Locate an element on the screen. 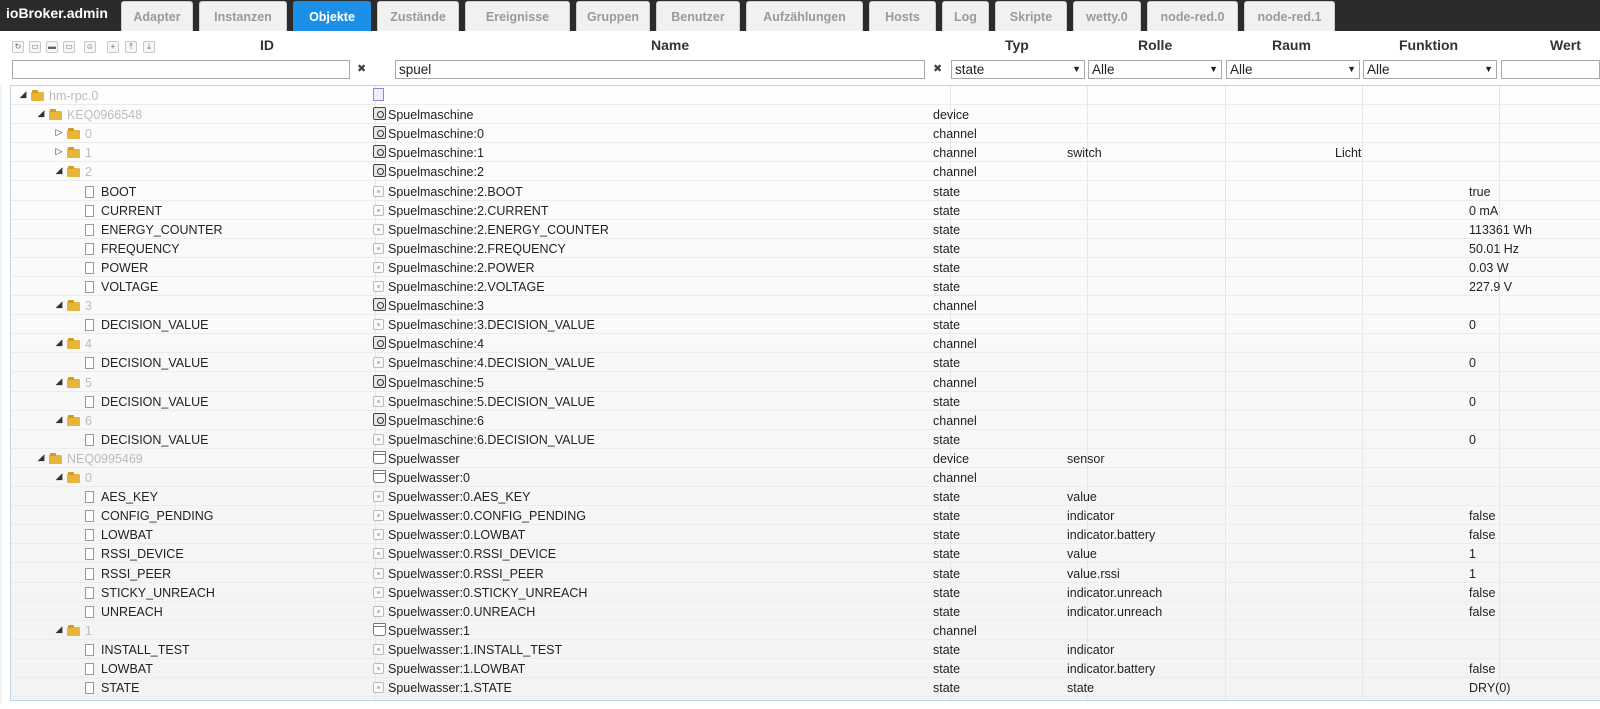 The image size is (1600, 709). add-icon: + is located at coordinates (113, 47).